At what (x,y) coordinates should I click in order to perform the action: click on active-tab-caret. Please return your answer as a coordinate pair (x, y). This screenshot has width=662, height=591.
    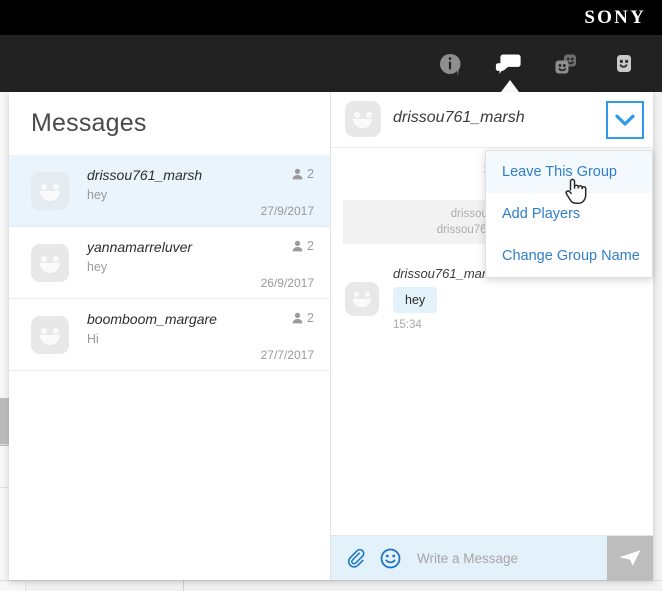
    Looking at the image, I should click on (510, 86).